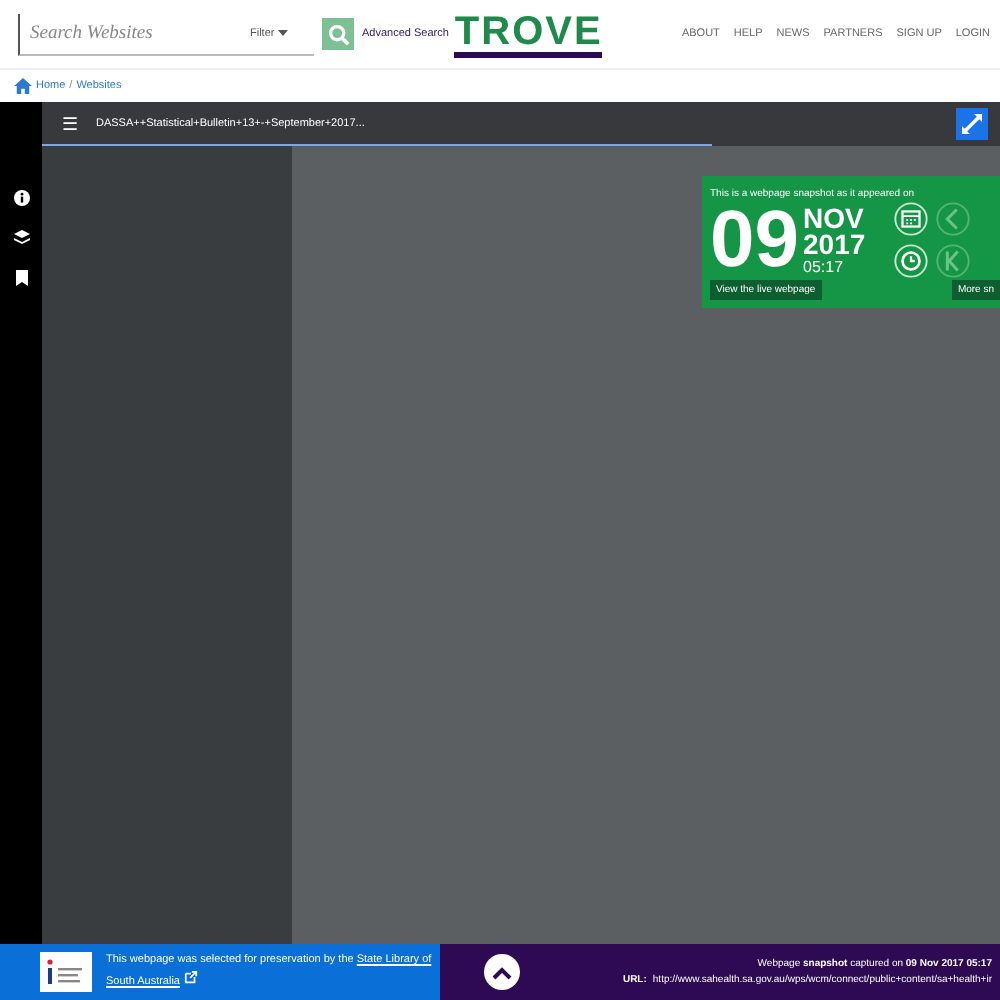  Describe the element at coordinates (824, 266) in the screenshot. I see `snapshot-time: 05:17` at that location.